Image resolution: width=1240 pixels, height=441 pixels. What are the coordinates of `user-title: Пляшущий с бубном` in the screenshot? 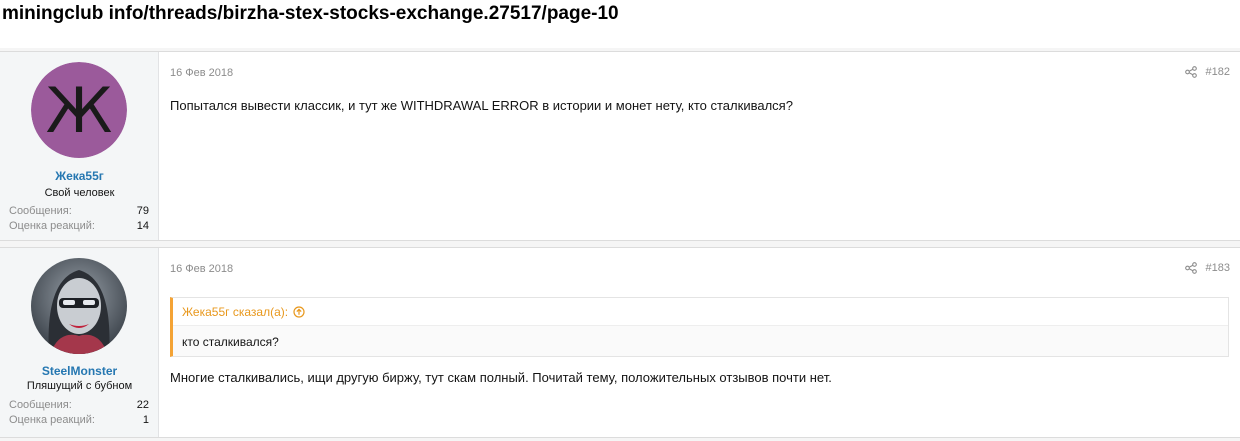 It's located at (79, 386).